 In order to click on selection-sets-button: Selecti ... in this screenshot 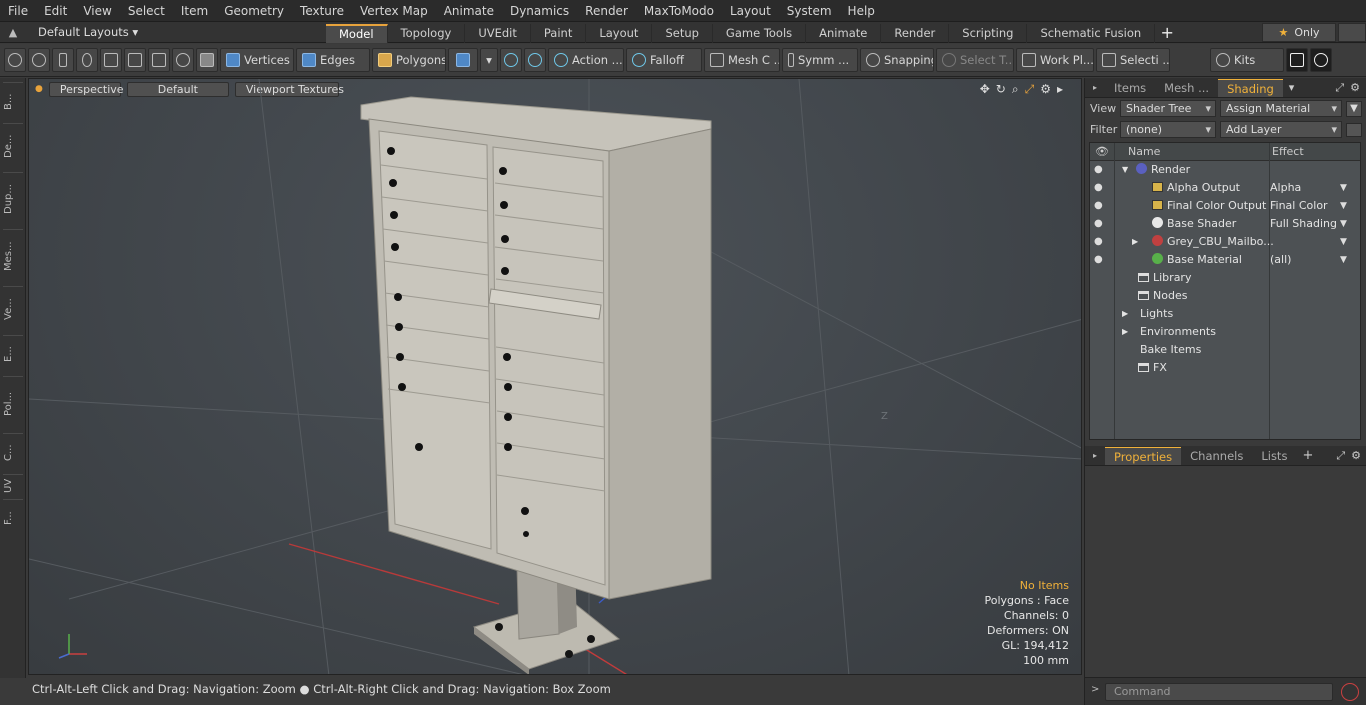, I will do `click(1133, 60)`.